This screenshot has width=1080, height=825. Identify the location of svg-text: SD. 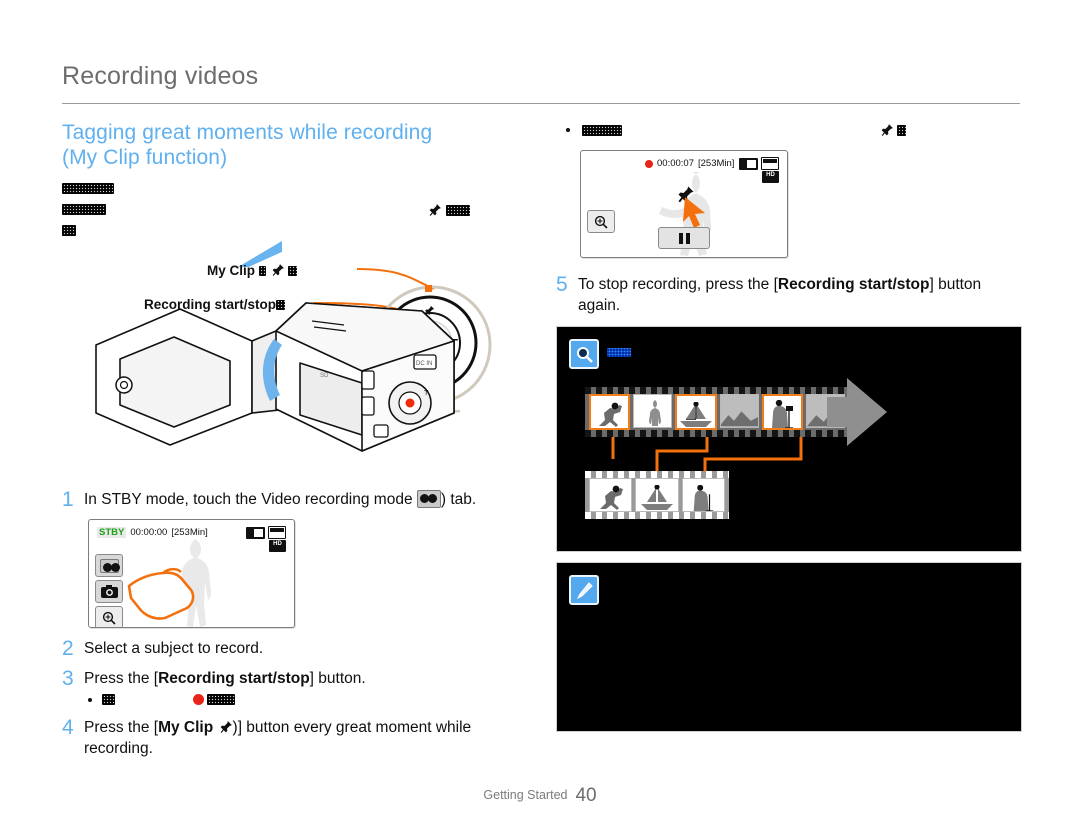
(324, 376).